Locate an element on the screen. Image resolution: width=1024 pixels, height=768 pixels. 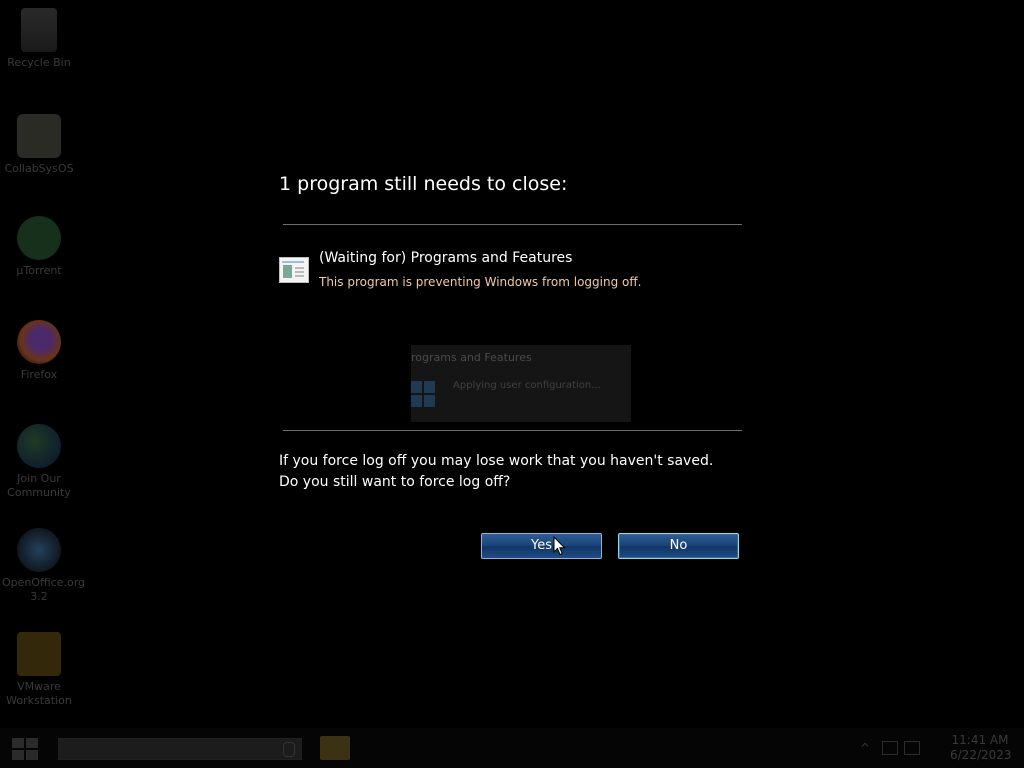
network-icon is located at coordinates (890, 748).